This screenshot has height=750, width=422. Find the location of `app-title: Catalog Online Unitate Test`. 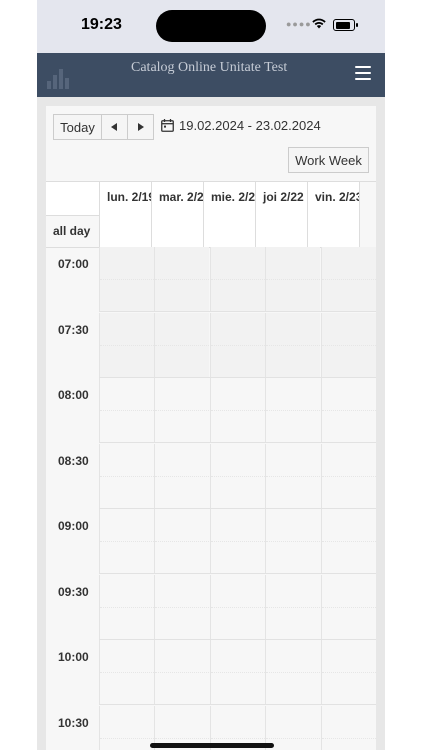

app-title: Catalog Online Unitate Test is located at coordinates (209, 67).